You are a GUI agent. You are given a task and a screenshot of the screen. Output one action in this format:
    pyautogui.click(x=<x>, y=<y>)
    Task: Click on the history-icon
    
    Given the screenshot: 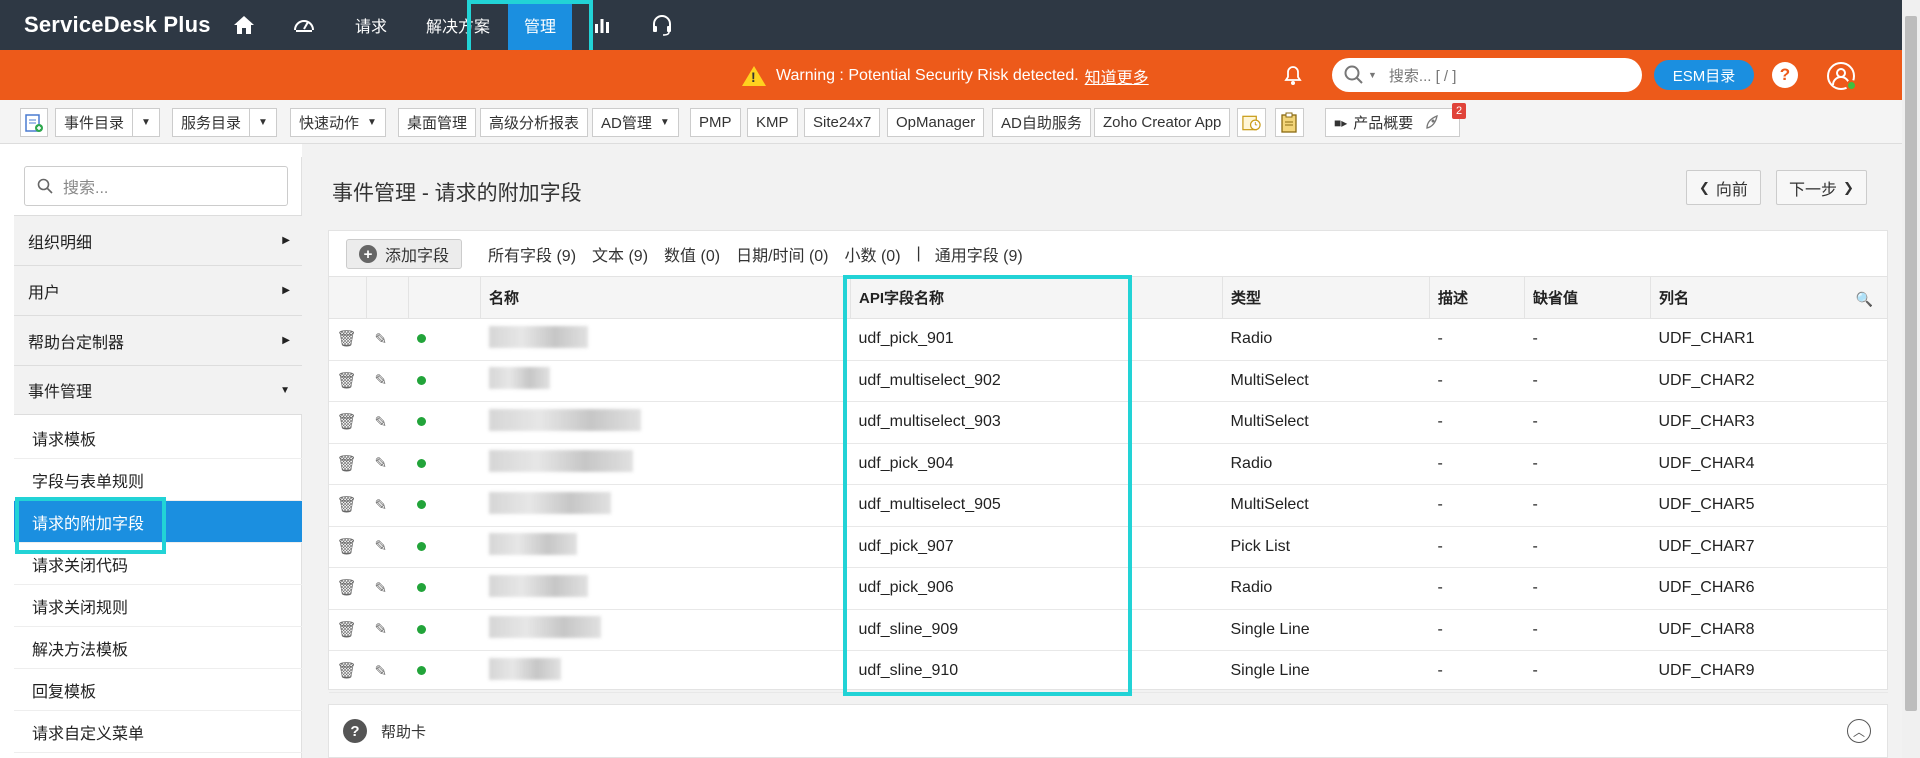 What is the action you would take?
    pyautogui.click(x=1251, y=122)
    